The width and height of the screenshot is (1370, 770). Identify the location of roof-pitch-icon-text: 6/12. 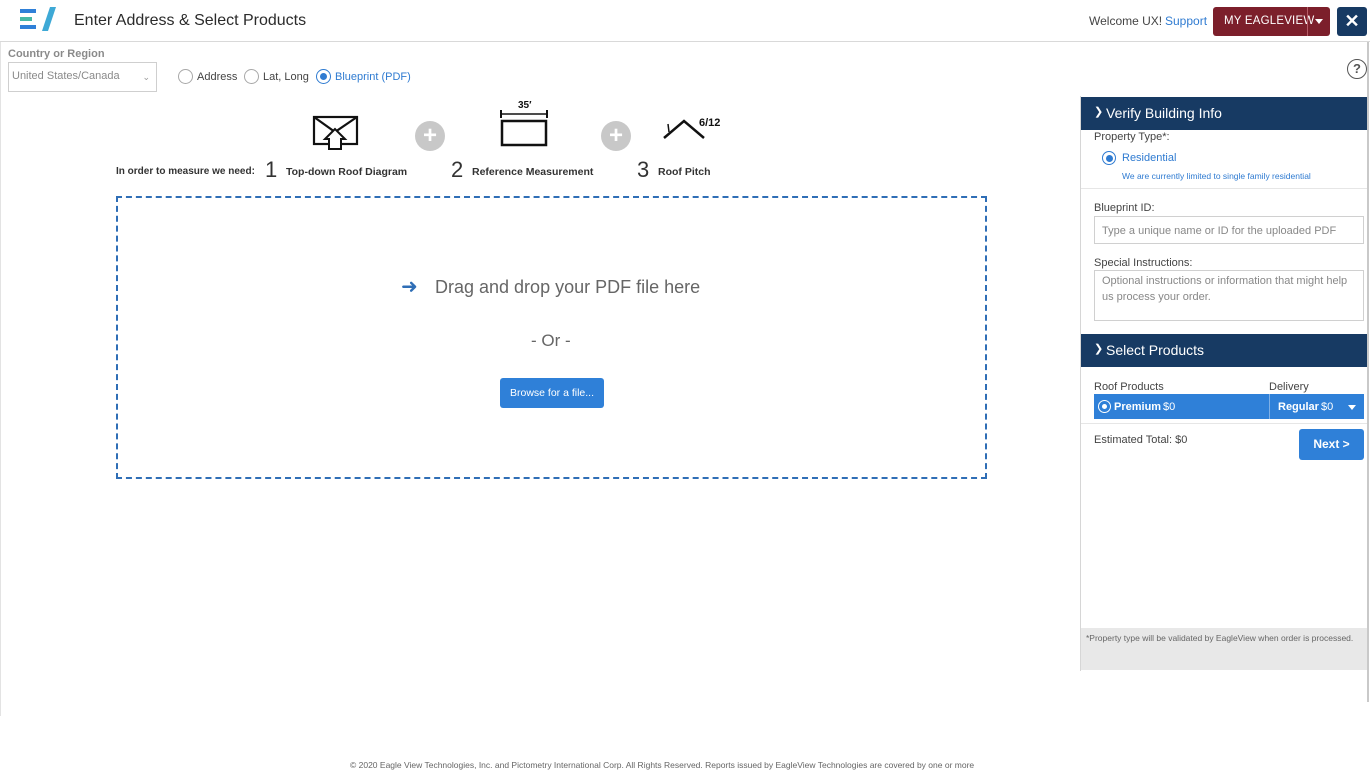
(709, 123).